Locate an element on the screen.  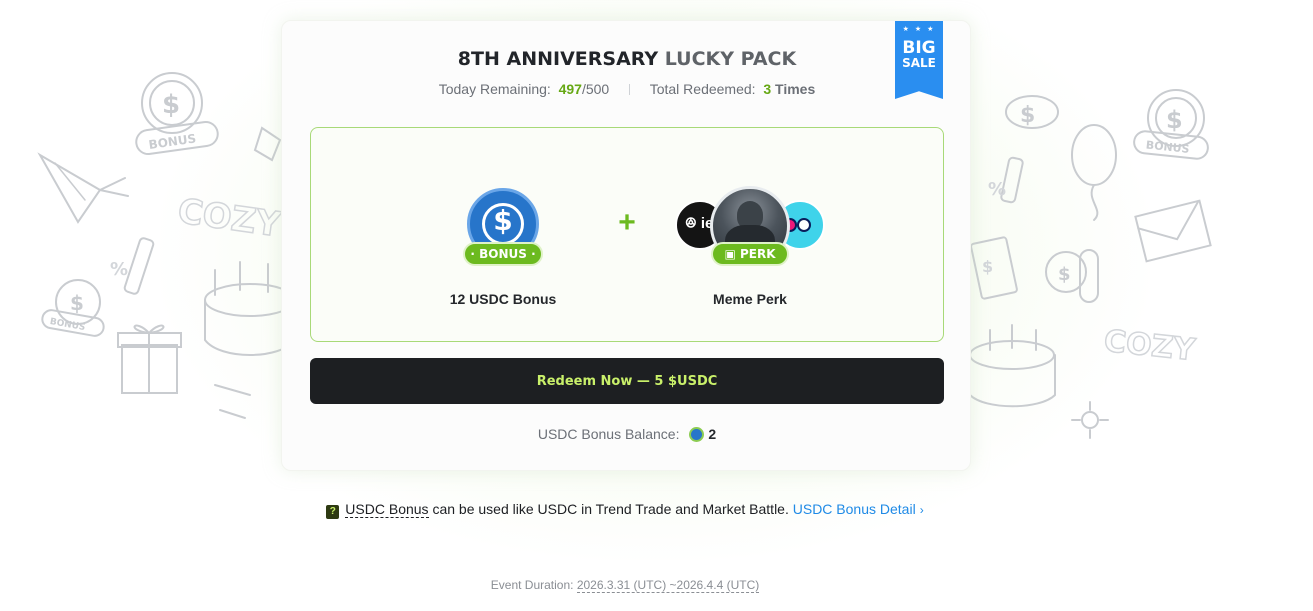
reward-label-usdc-bonus: 12 USDC Bonus is located at coordinates (503, 299).